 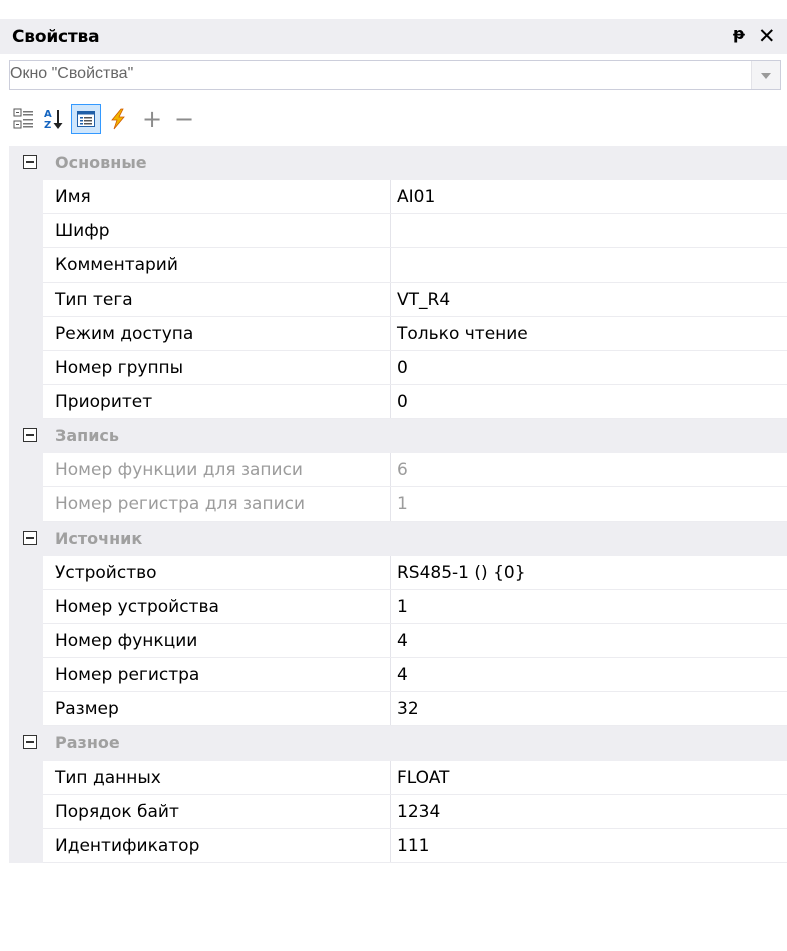 What do you see at coordinates (56, 36) in the screenshot?
I see `panel-title: Свойства` at bounding box center [56, 36].